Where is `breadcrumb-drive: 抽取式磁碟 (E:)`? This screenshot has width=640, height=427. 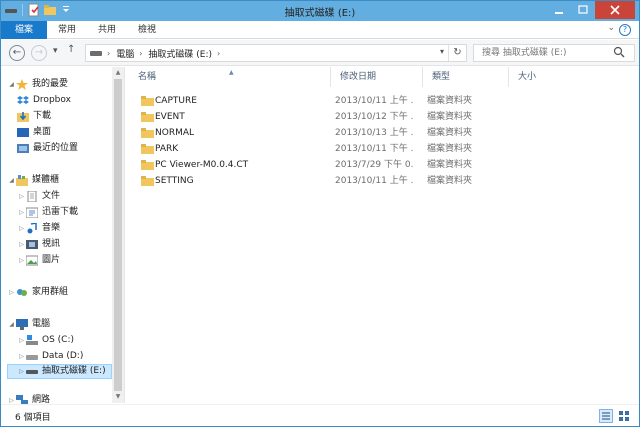 breadcrumb-drive: 抽取式磁碟 (E:) is located at coordinates (180, 53).